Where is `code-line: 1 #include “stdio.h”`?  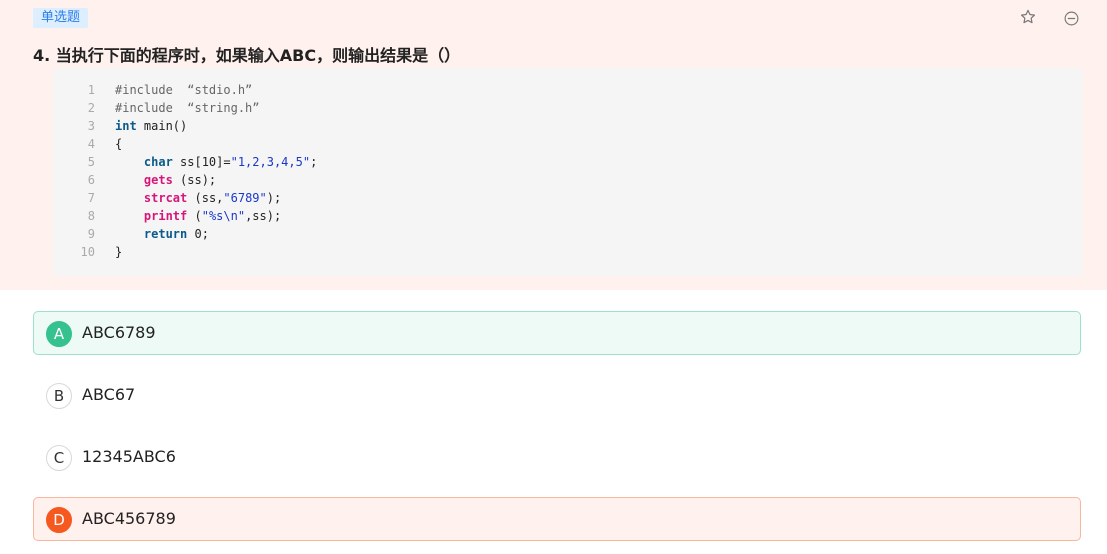
code-line: 1 #include “stdio.h” is located at coordinates (153, 90).